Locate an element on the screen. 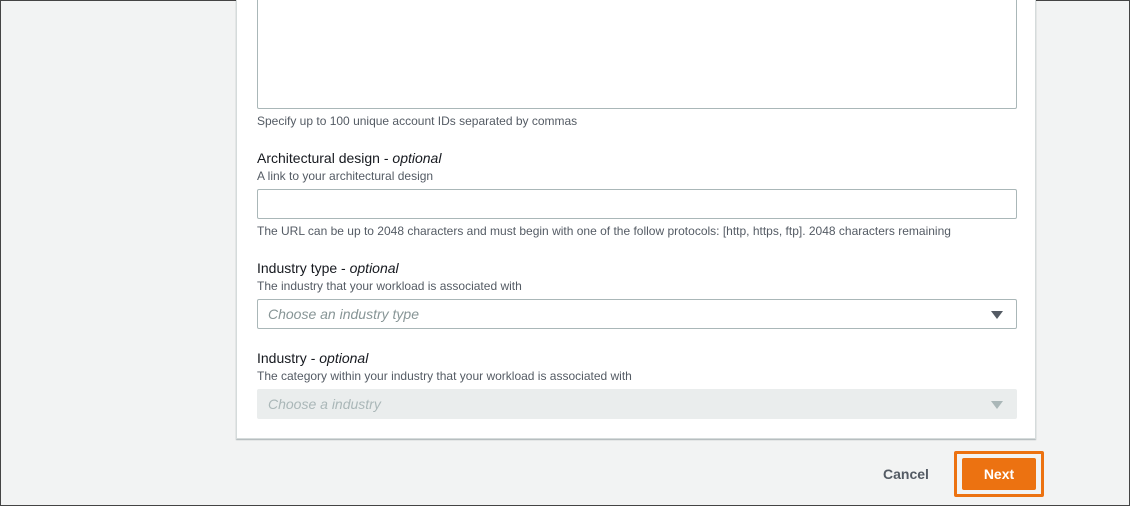  industry-label: Industry - optional is located at coordinates (313, 358).